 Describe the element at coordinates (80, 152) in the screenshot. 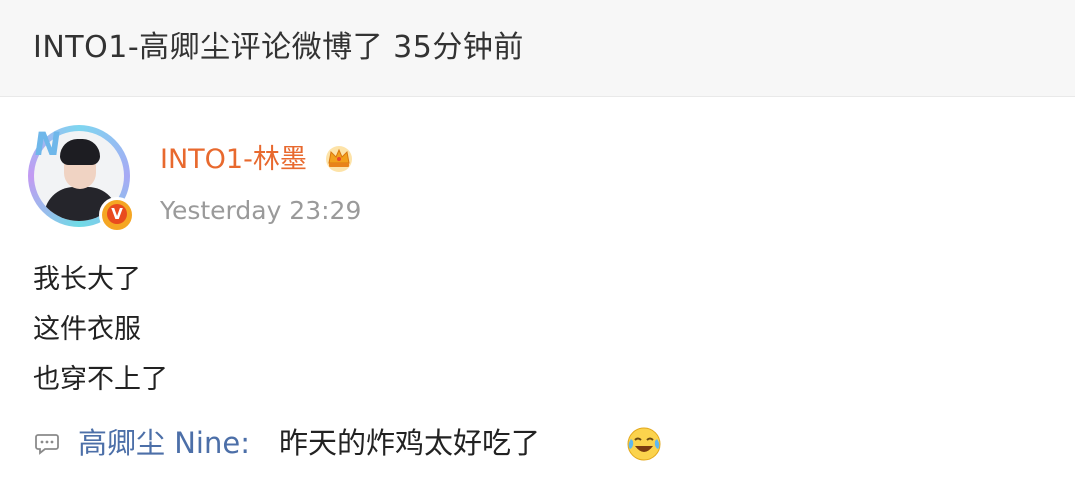

I see `avatar-hair` at that location.